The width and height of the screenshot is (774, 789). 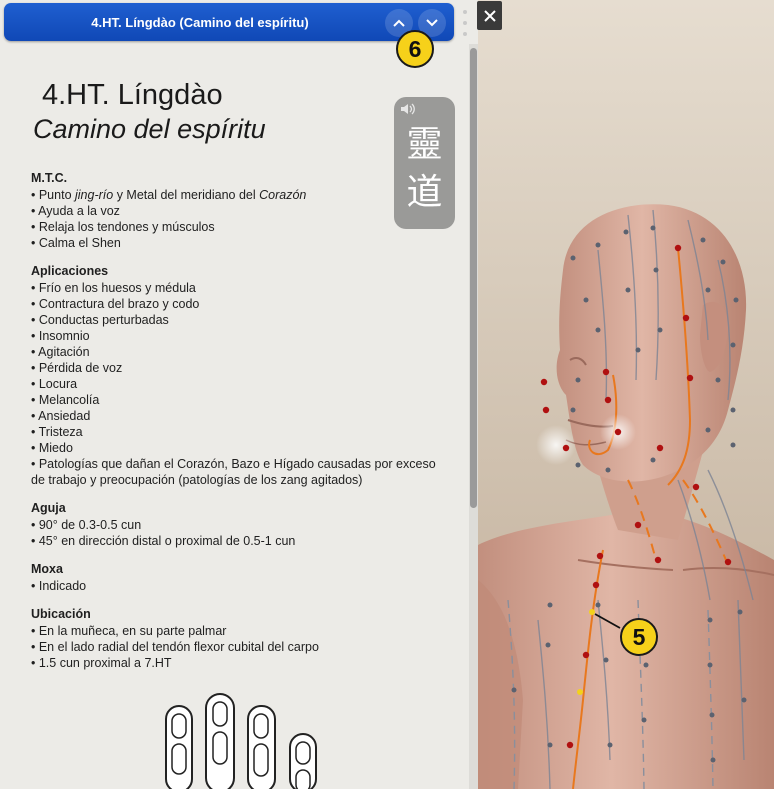 What do you see at coordinates (58, 577) in the screenshot?
I see `section-moxa: Moxa • Indicado` at bounding box center [58, 577].